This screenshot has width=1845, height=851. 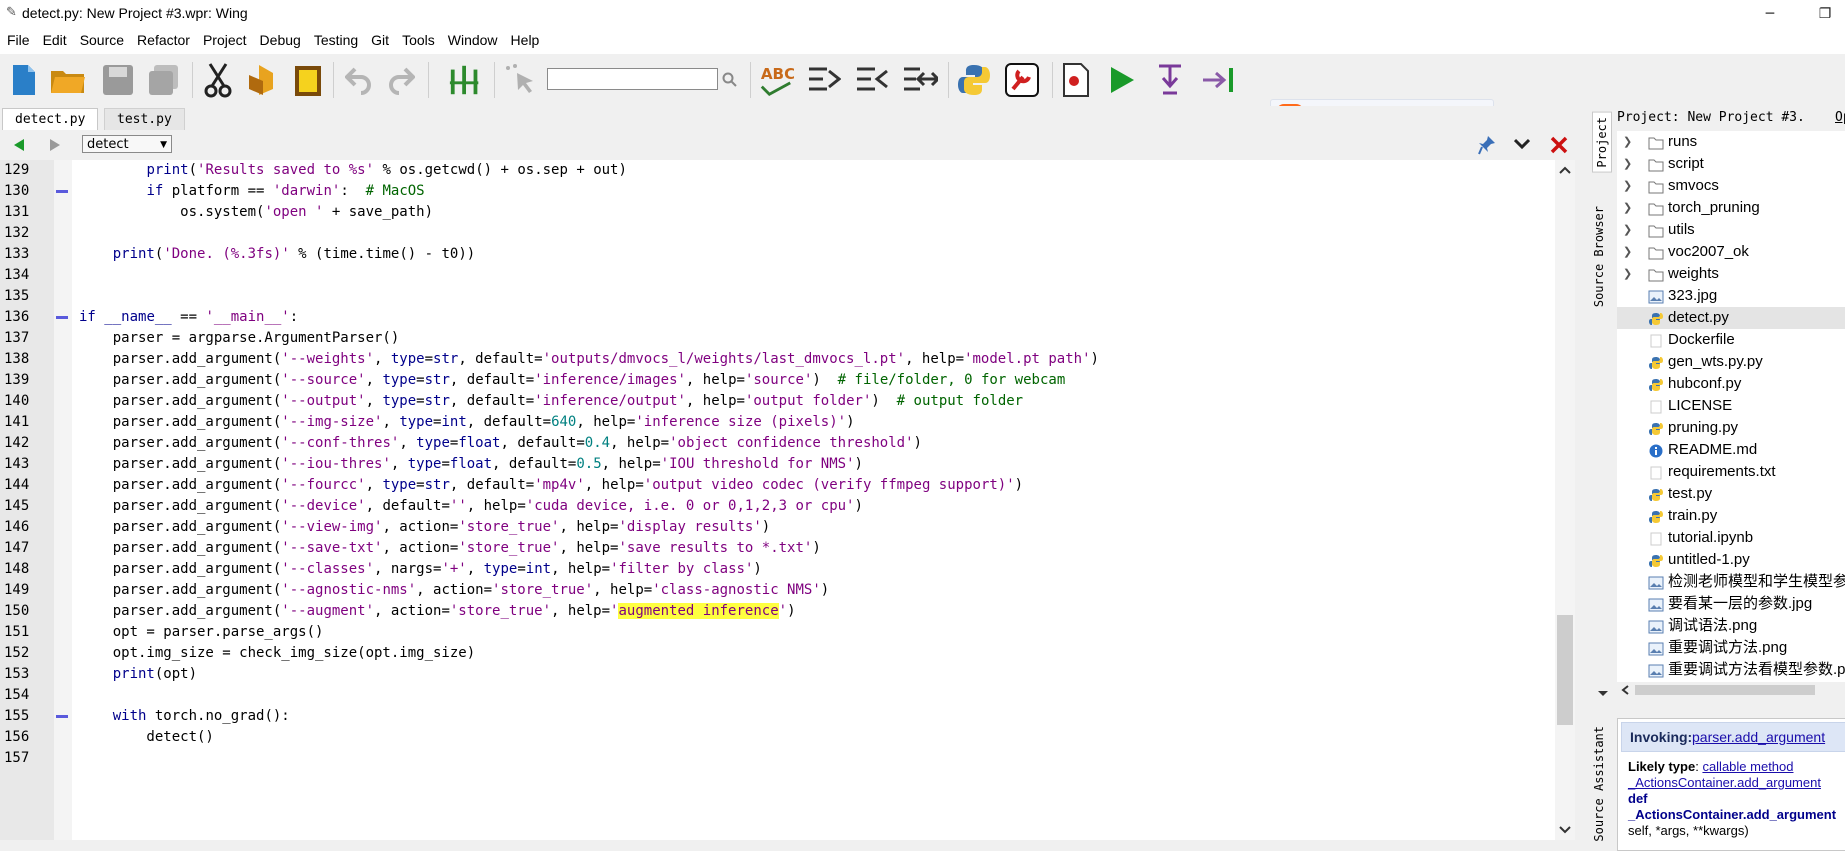 I want to click on undo-icon, so click(x=358, y=80).